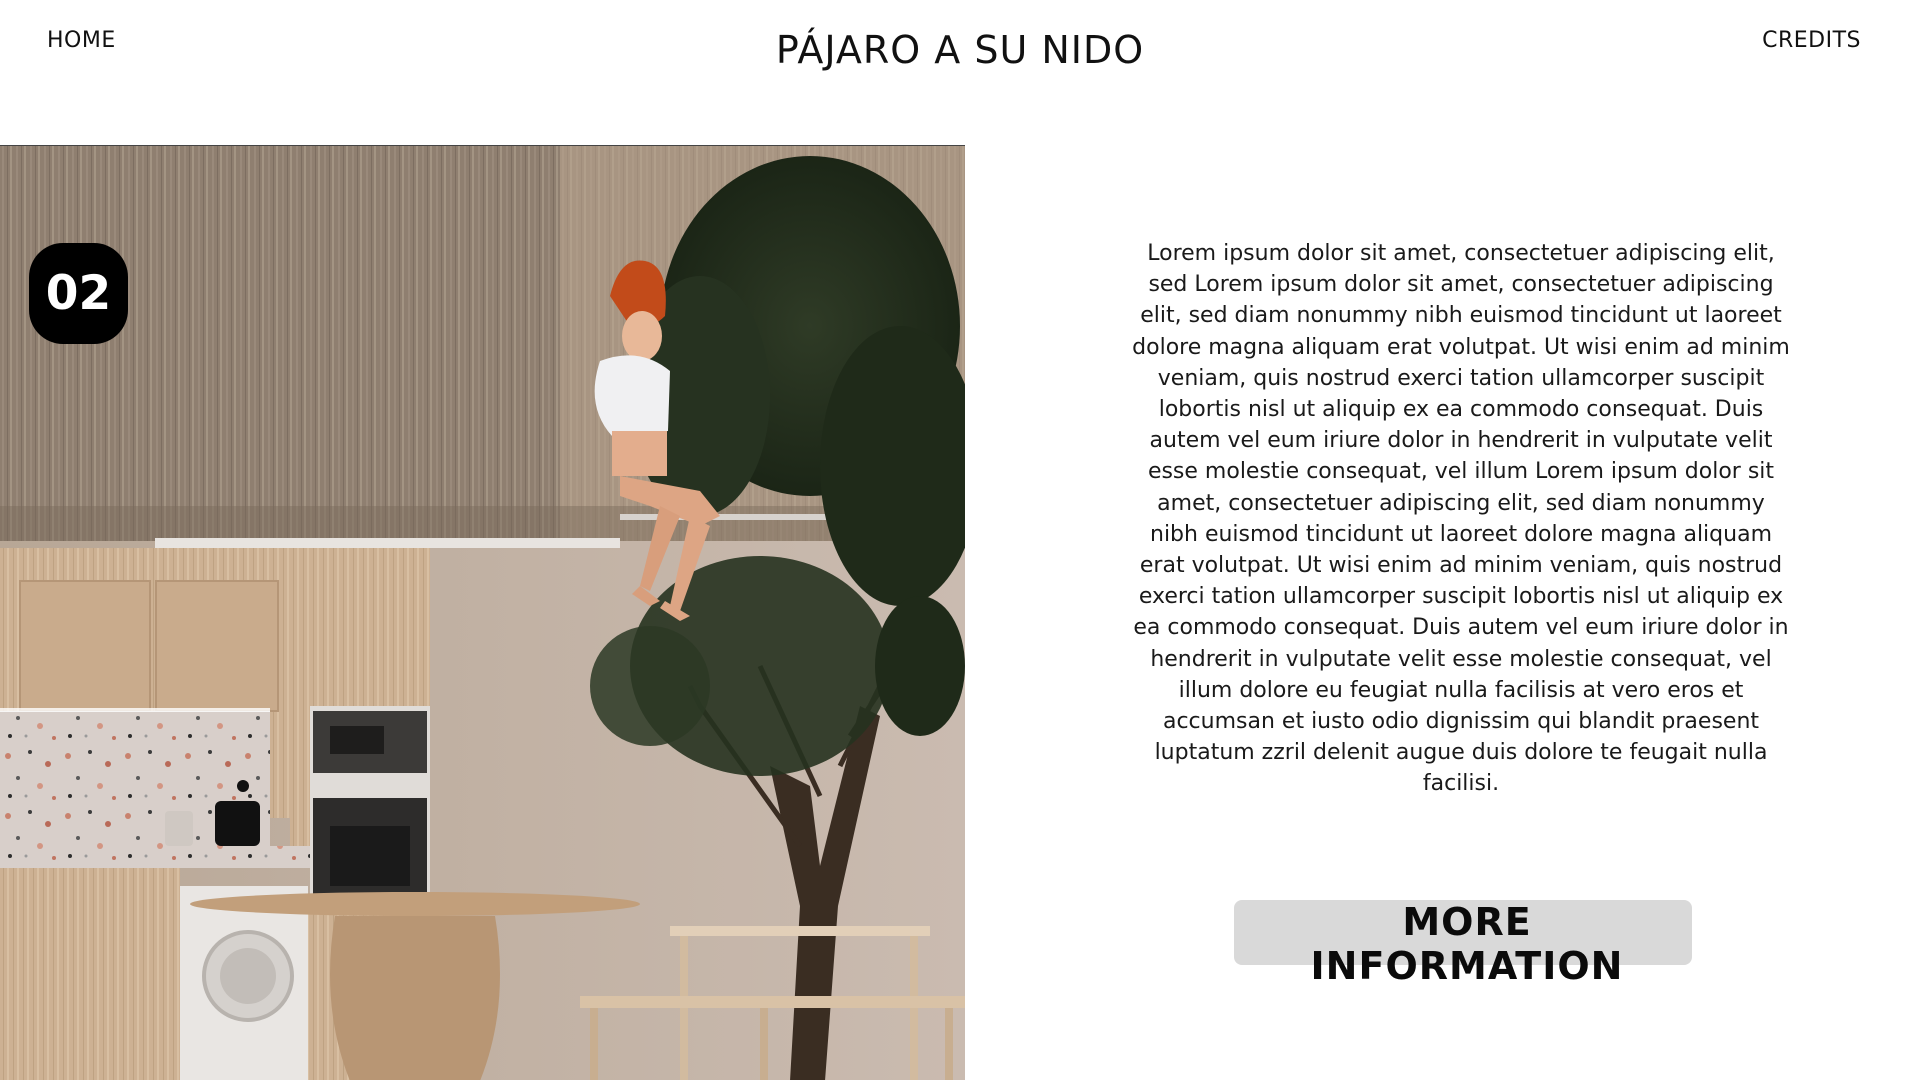 This screenshot has width=1920, height=1080. What do you see at coordinates (1811, 40) in the screenshot?
I see `nav-credits-link: CREDITS` at bounding box center [1811, 40].